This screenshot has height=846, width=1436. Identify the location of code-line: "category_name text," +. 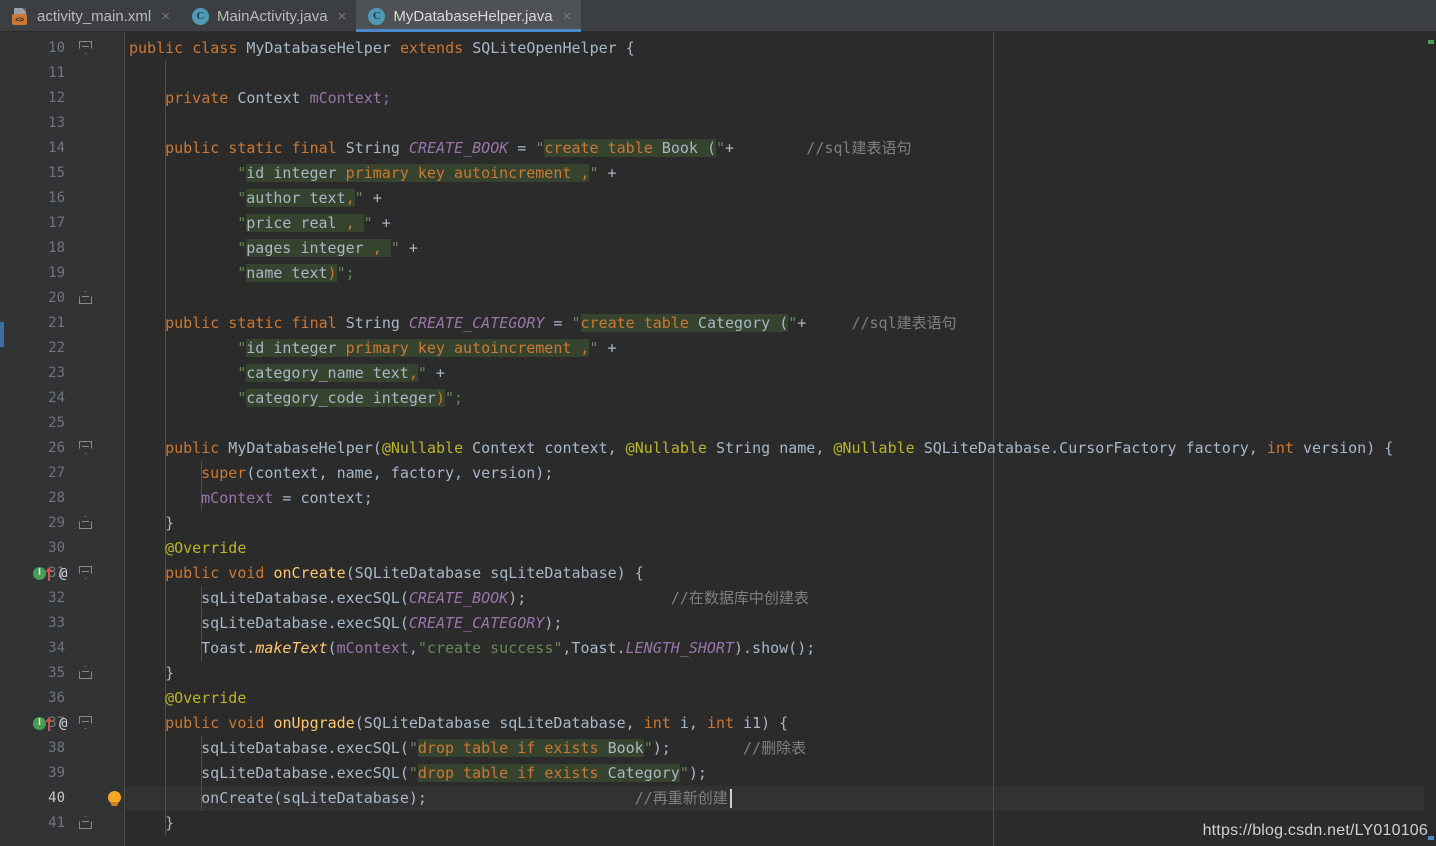
(341, 373).